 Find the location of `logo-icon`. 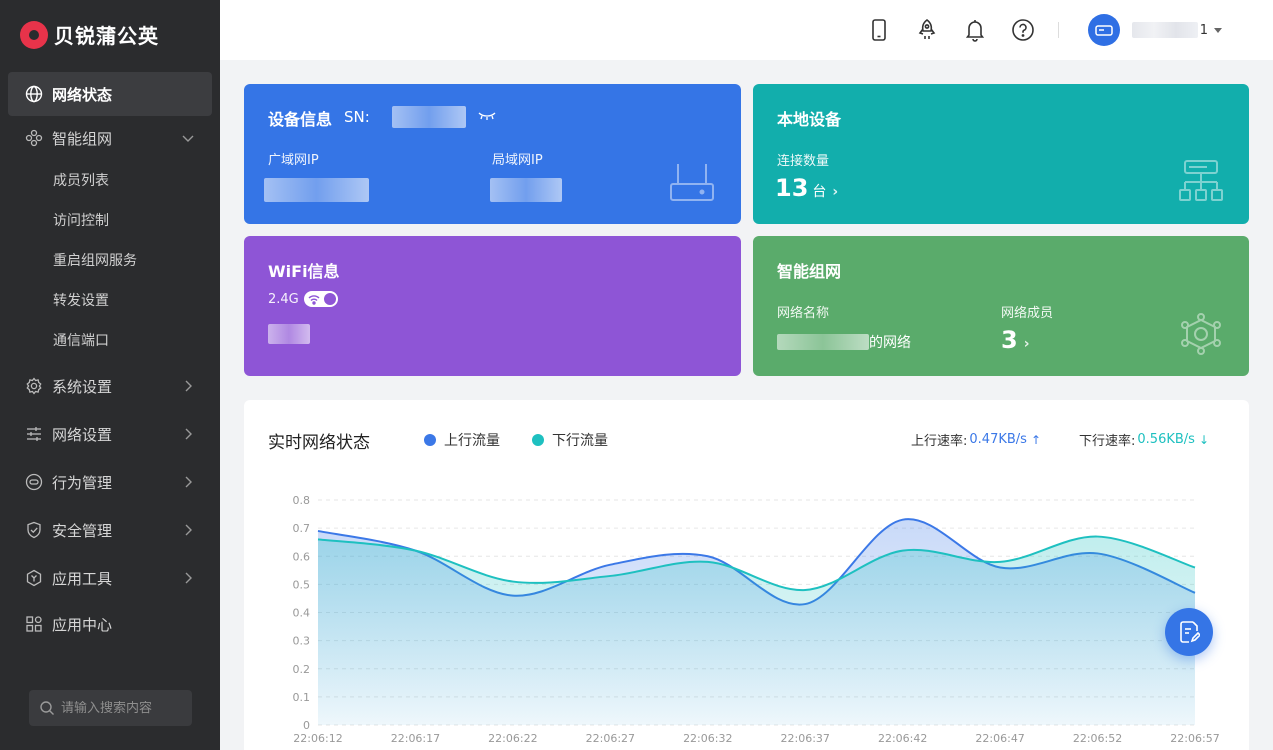

logo-icon is located at coordinates (34, 34).